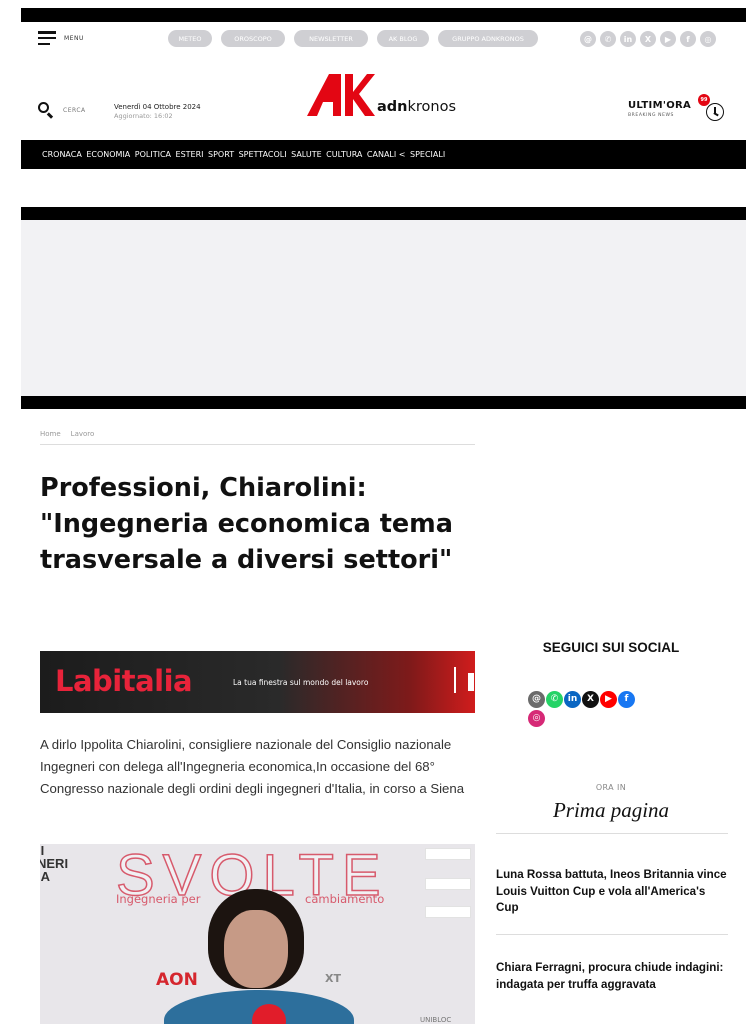 The height and width of the screenshot is (1024, 747). Describe the element at coordinates (331, 38) in the screenshot. I see `newsletter-link: NEWSLETTER` at that location.